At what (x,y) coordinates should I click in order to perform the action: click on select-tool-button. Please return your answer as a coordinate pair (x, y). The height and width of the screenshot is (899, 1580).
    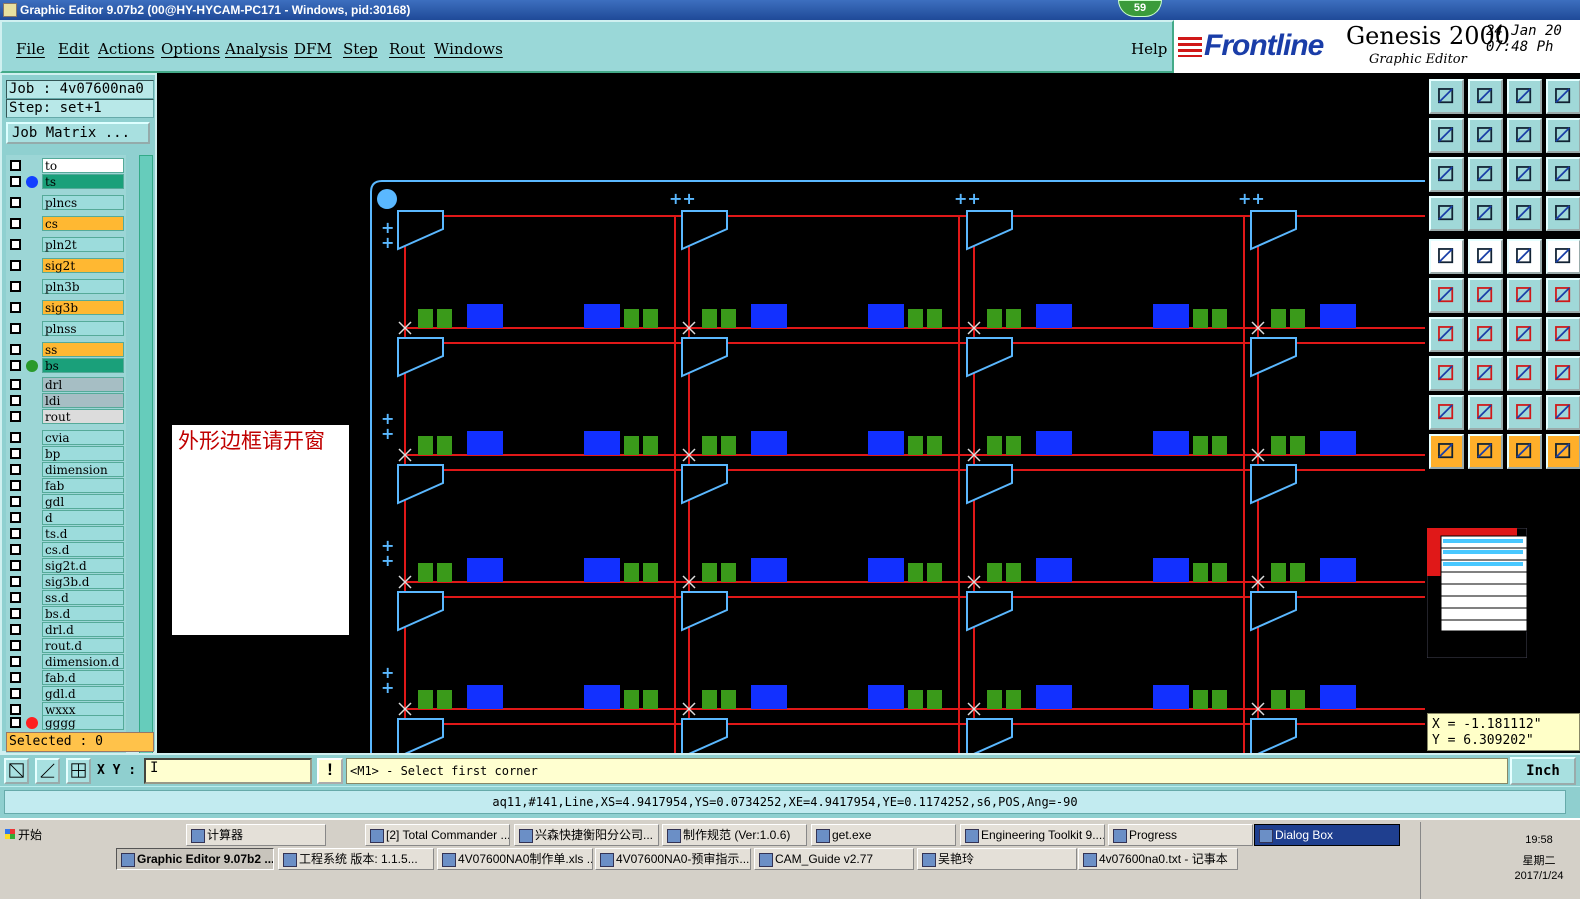
    Looking at the image, I should click on (1485, 451).